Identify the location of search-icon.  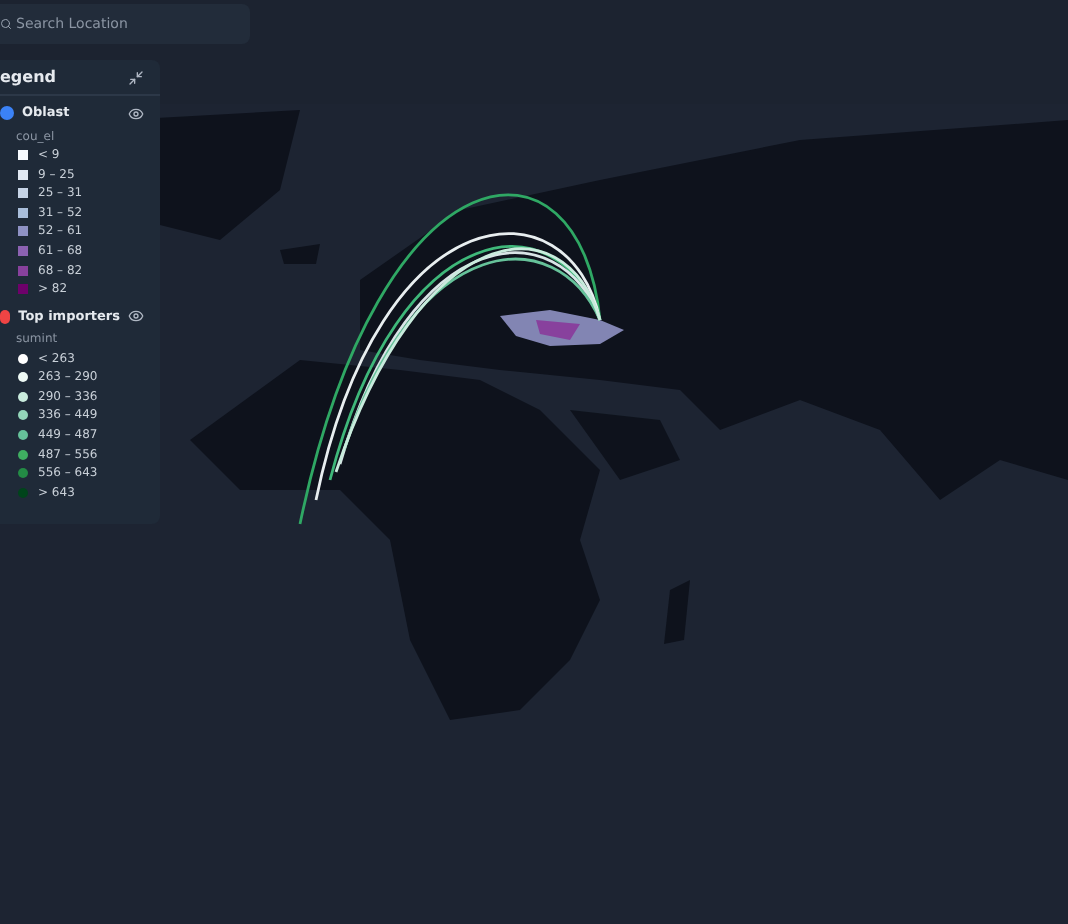
(6, 24).